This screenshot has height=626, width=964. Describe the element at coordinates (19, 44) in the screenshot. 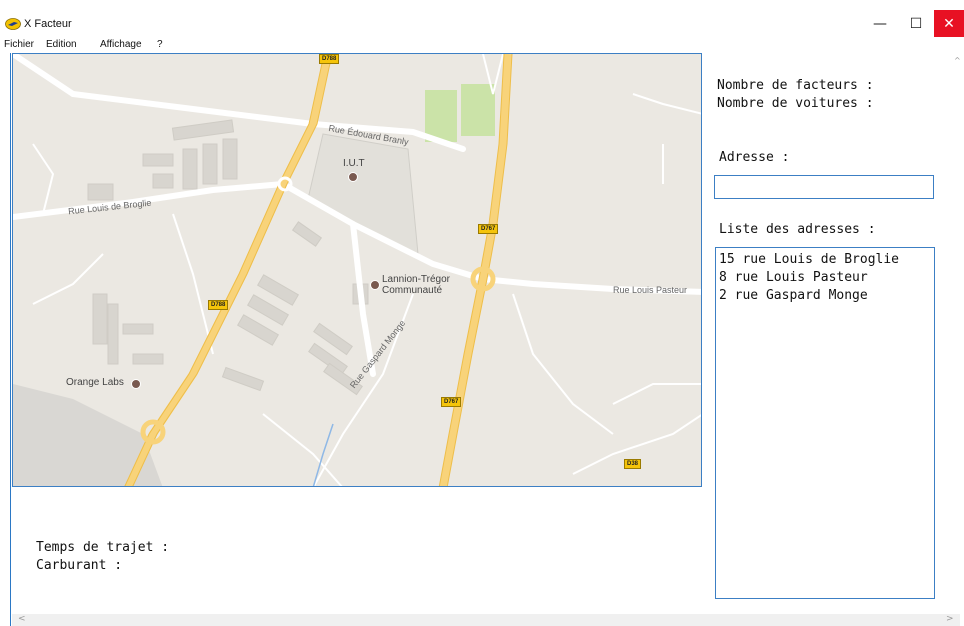

I see `menu-fichier: Fichier` at that location.